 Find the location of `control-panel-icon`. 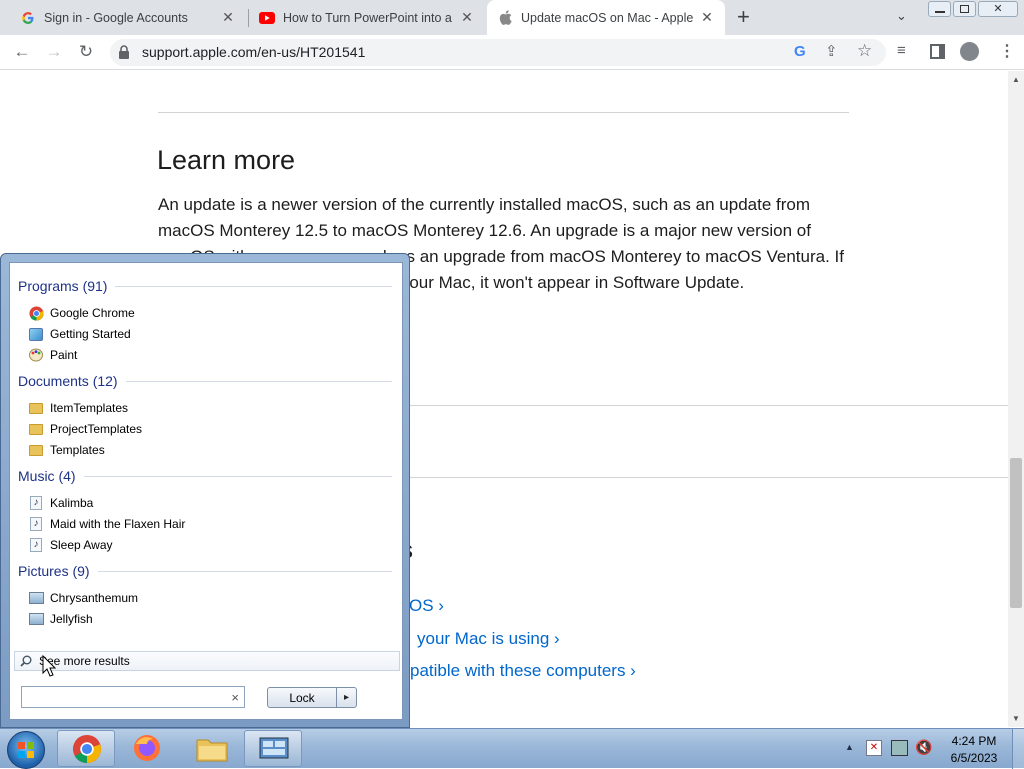

control-panel-icon is located at coordinates (274, 748).